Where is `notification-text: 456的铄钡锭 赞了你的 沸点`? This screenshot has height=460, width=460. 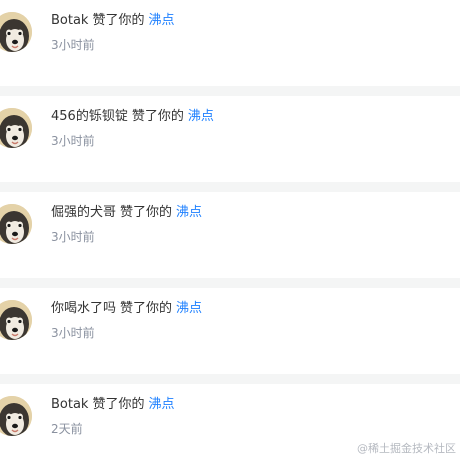 notification-text: 456的铄钡锭 赞了你的 沸点 is located at coordinates (132, 117).